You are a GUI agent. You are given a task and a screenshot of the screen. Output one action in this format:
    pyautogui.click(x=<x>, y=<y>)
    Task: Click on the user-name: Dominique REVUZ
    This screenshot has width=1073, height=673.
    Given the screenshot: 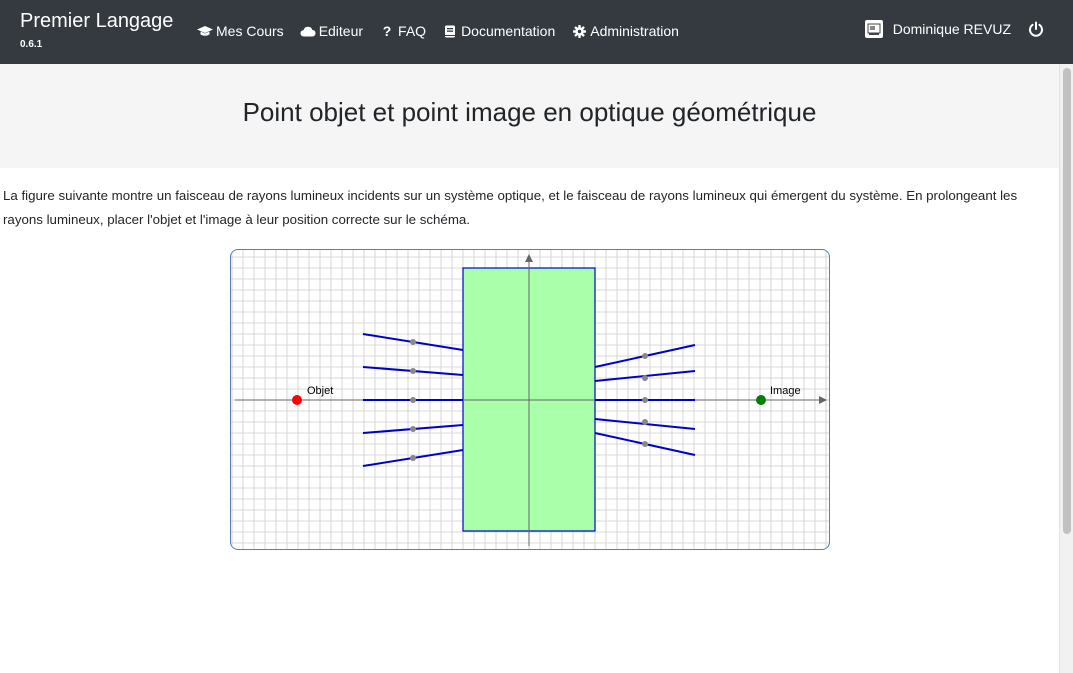 What is the action you would take?
    pyautogui.click(x=952, y=29)
    